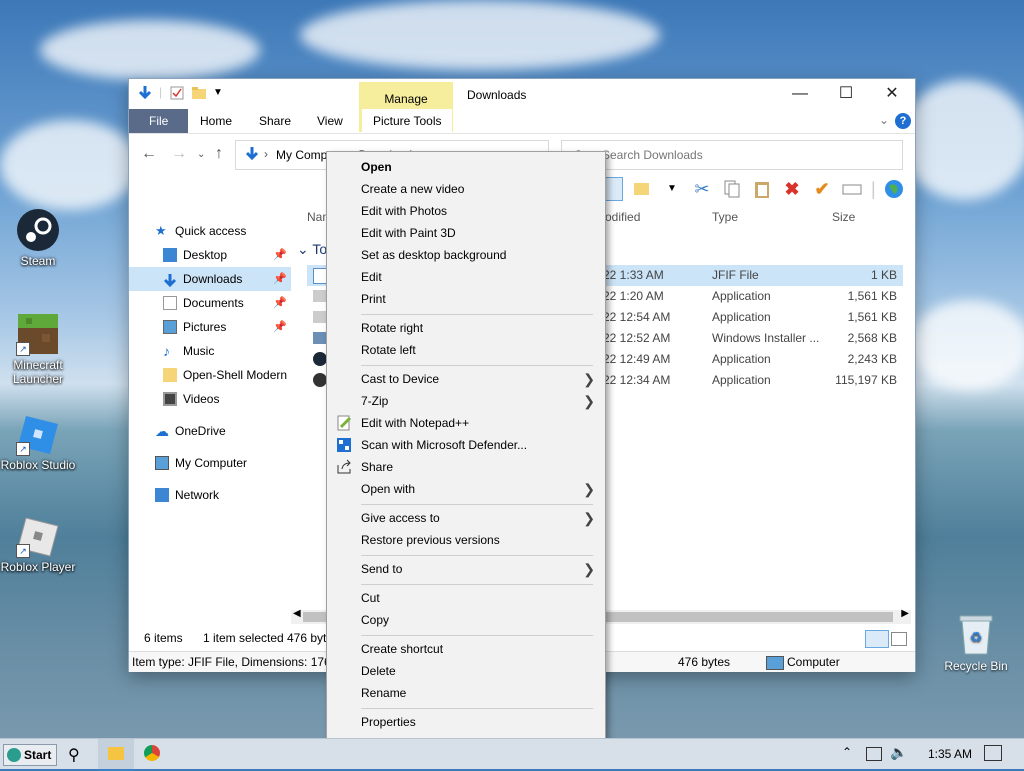 The width and height of the screenshot is (1024, 771). Describe the element at coordinates (159, 121) in the screenshot. I see `tab-file: File` at that location.